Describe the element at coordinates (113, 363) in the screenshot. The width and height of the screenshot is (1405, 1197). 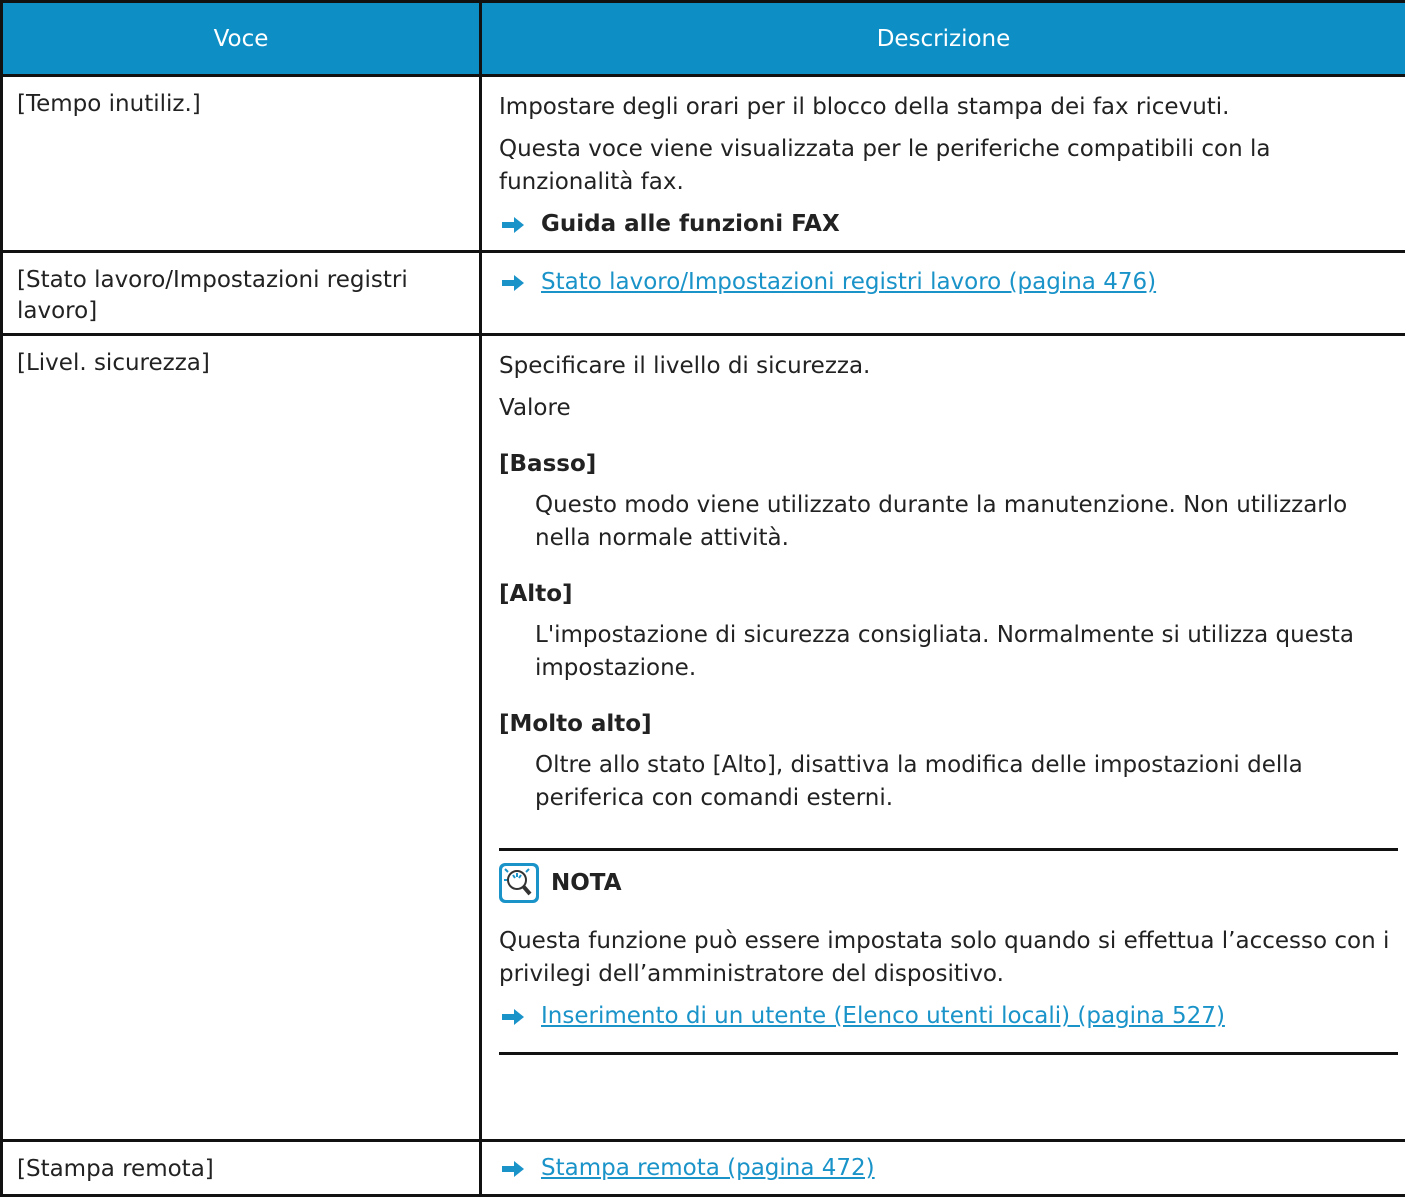
I see `item-label: [Livel. sicurezza]` at that location.